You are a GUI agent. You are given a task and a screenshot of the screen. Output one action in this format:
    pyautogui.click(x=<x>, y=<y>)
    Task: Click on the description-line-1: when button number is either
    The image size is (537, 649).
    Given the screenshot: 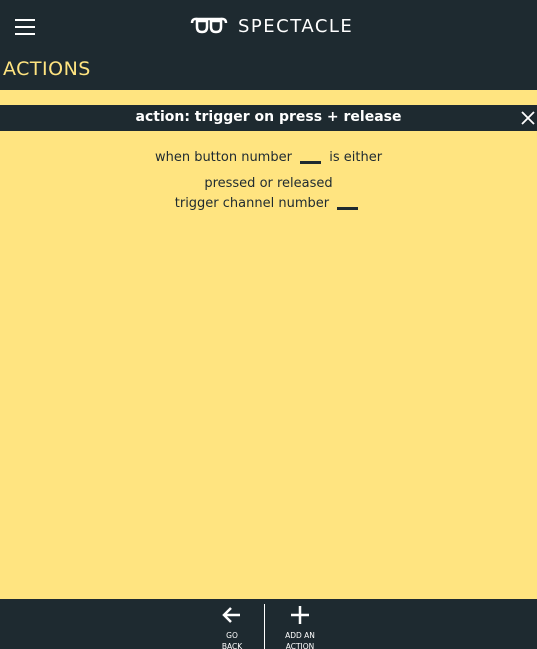 What is the action you would take?
    pyautogui.click(x=268, y=157)
    